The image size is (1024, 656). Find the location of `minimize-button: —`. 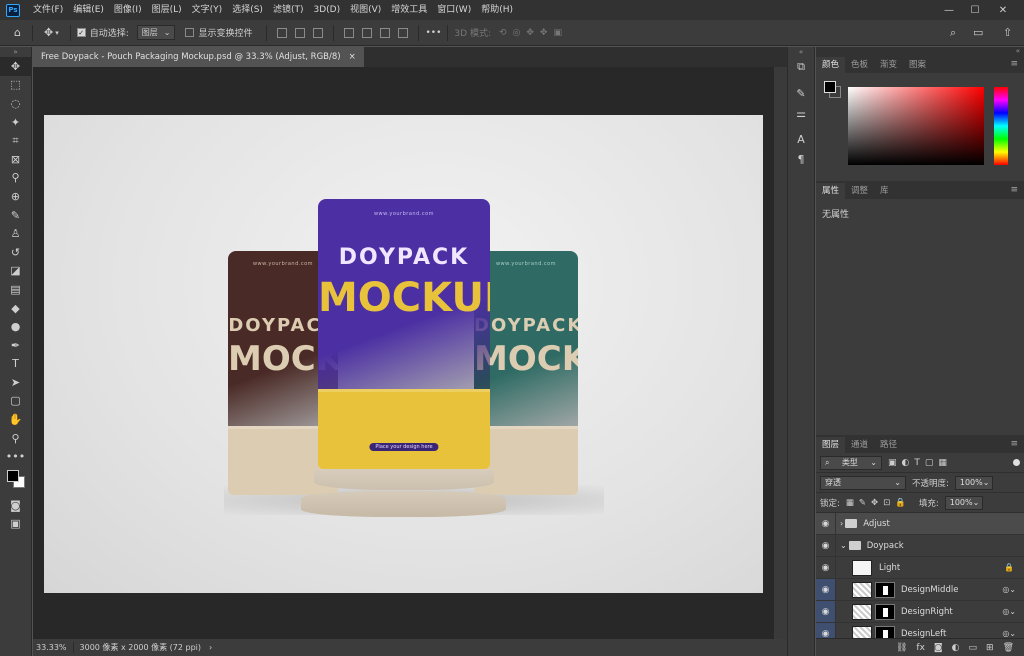

minimize-button: — is located at coordinates (949, 10).